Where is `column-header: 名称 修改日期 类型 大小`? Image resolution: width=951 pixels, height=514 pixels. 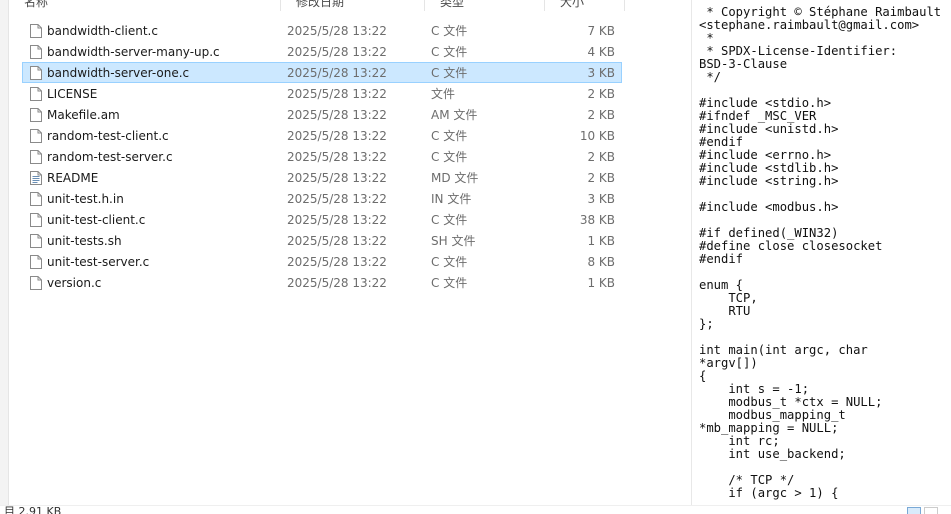
column-header: 名称 修改日期 类型 大小 is located at coordinates (316, 5).